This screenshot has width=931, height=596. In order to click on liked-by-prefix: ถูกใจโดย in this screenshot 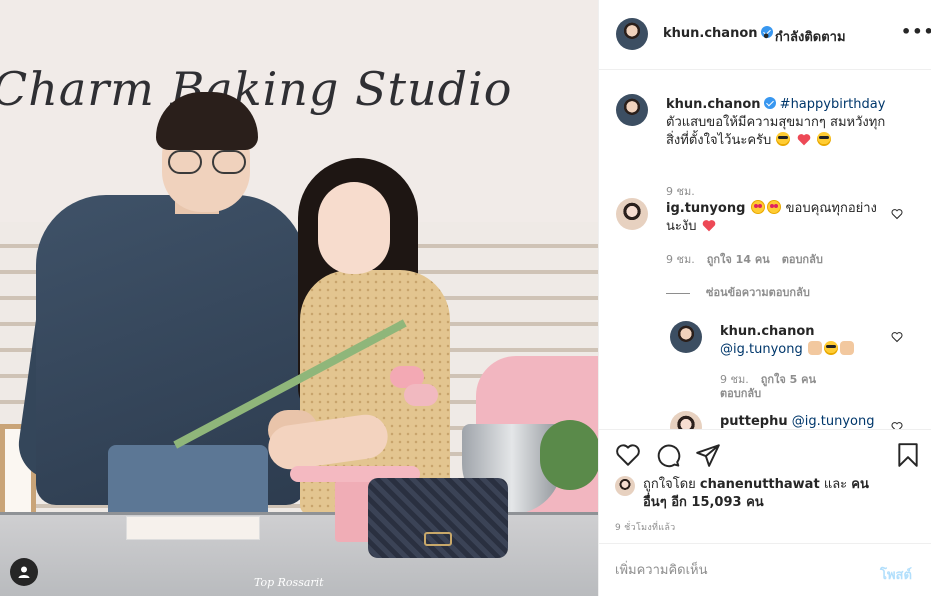, I will do `click(669, 484)`.